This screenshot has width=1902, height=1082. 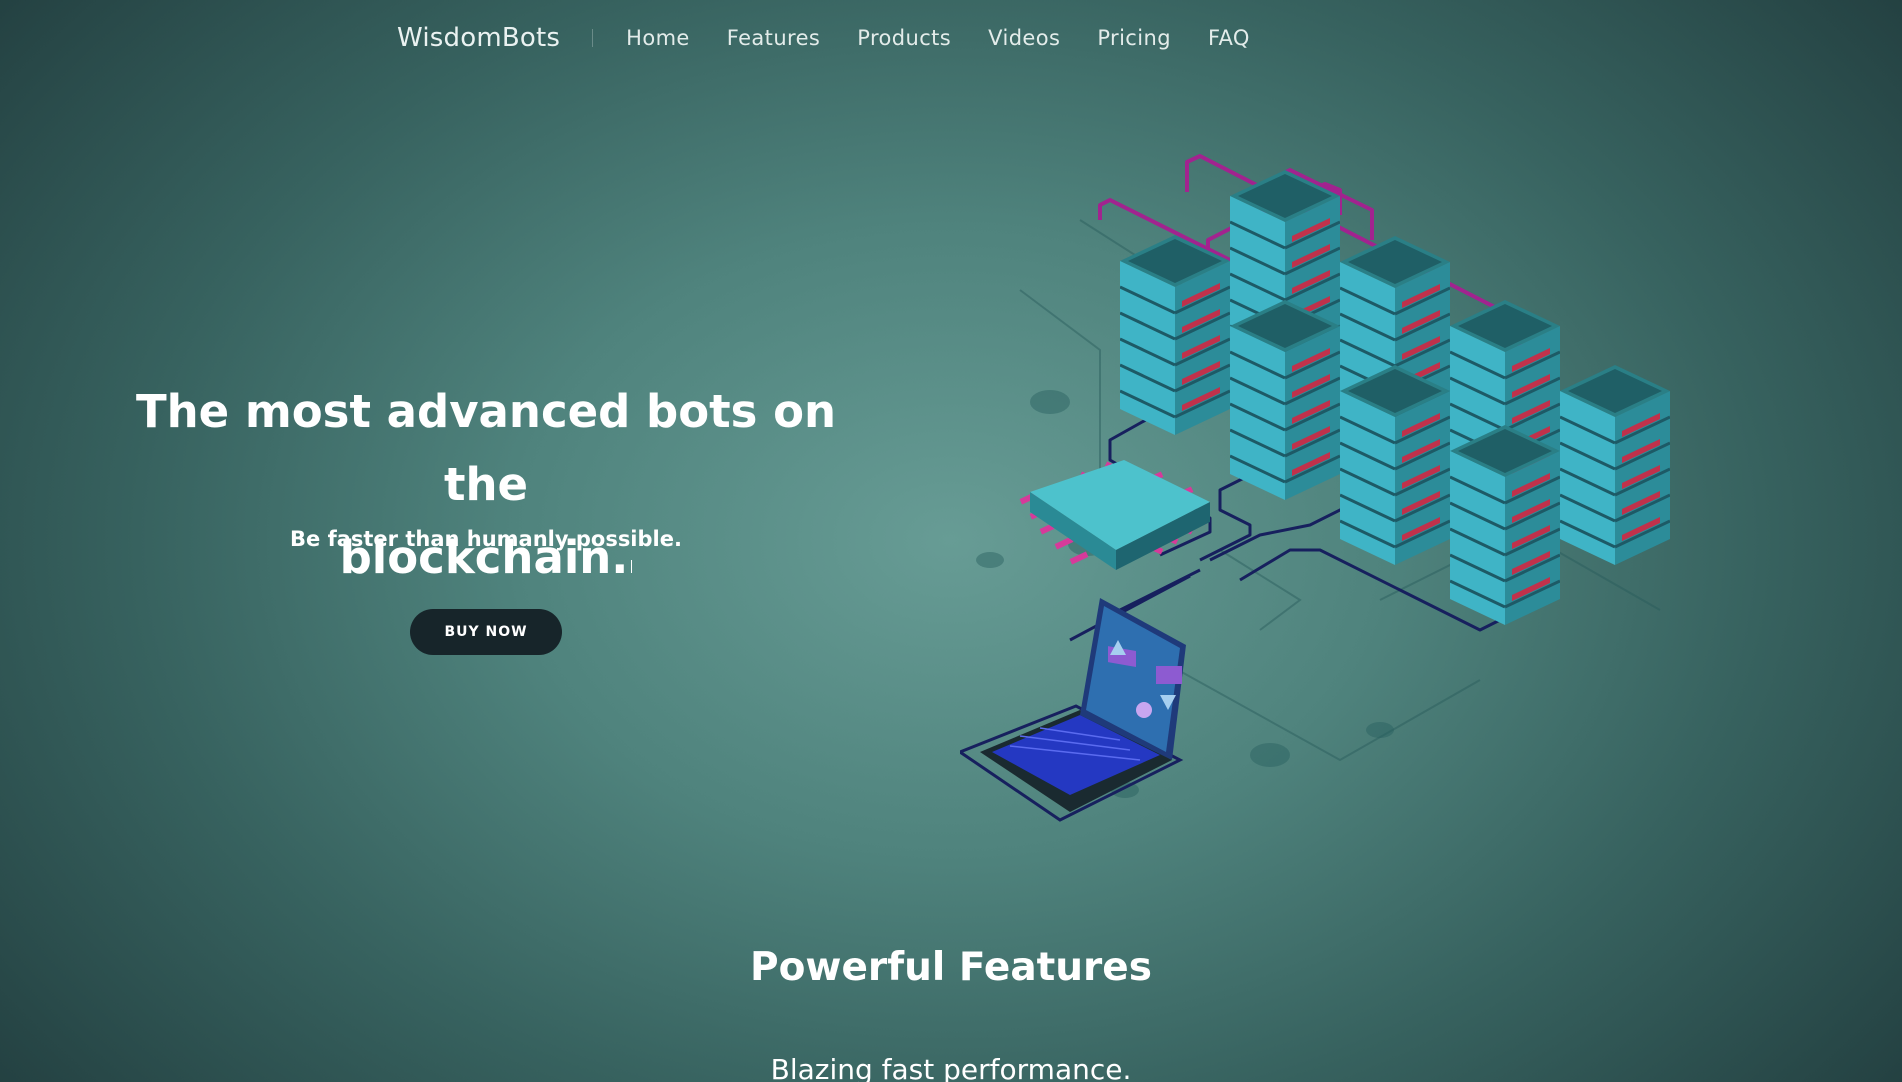 I want to click on buy-now-button: BUY NOW, so click(x=486, y=632).